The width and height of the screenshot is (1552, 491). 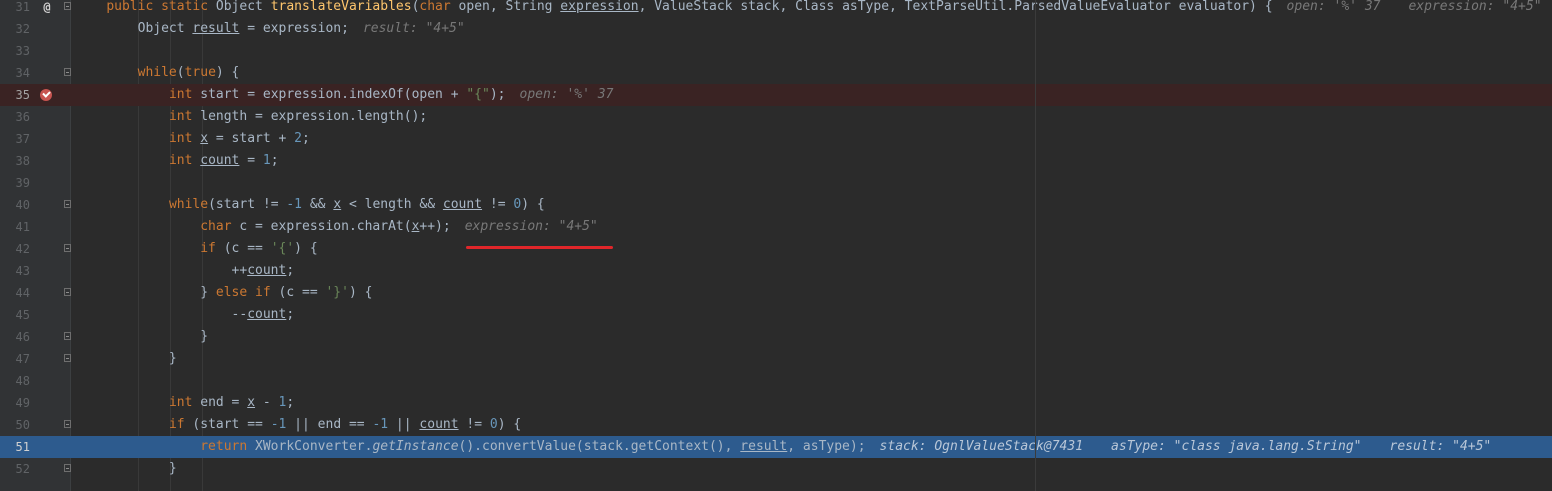 I want to click on code-line: 37 int x = start + 2;, so click(x=776, y=139).